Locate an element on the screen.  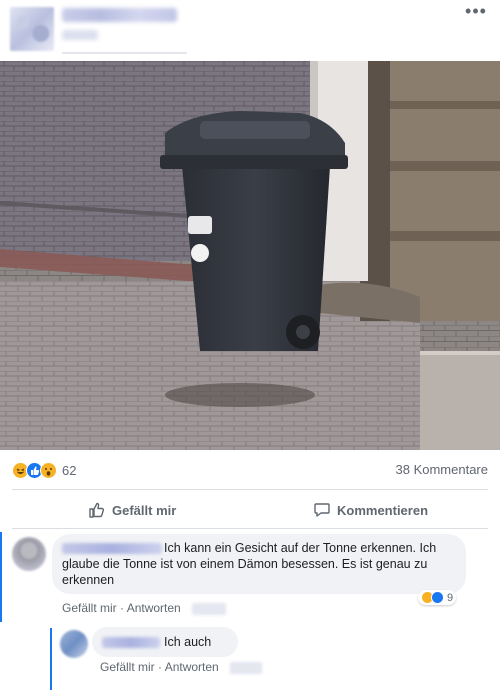
more-options-button: ••• is located at coordinates (476, 12).